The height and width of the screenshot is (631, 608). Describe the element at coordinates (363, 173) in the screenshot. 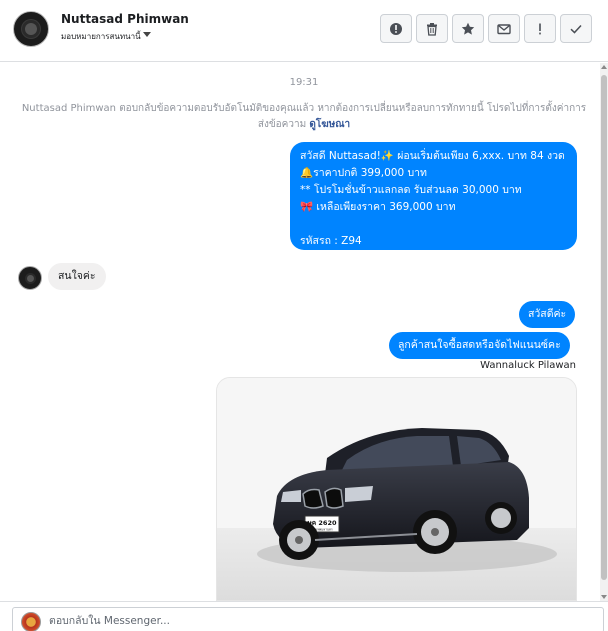

I see `promo-line: 🔔ราคาปกติ 399,000 บาท` at that location.